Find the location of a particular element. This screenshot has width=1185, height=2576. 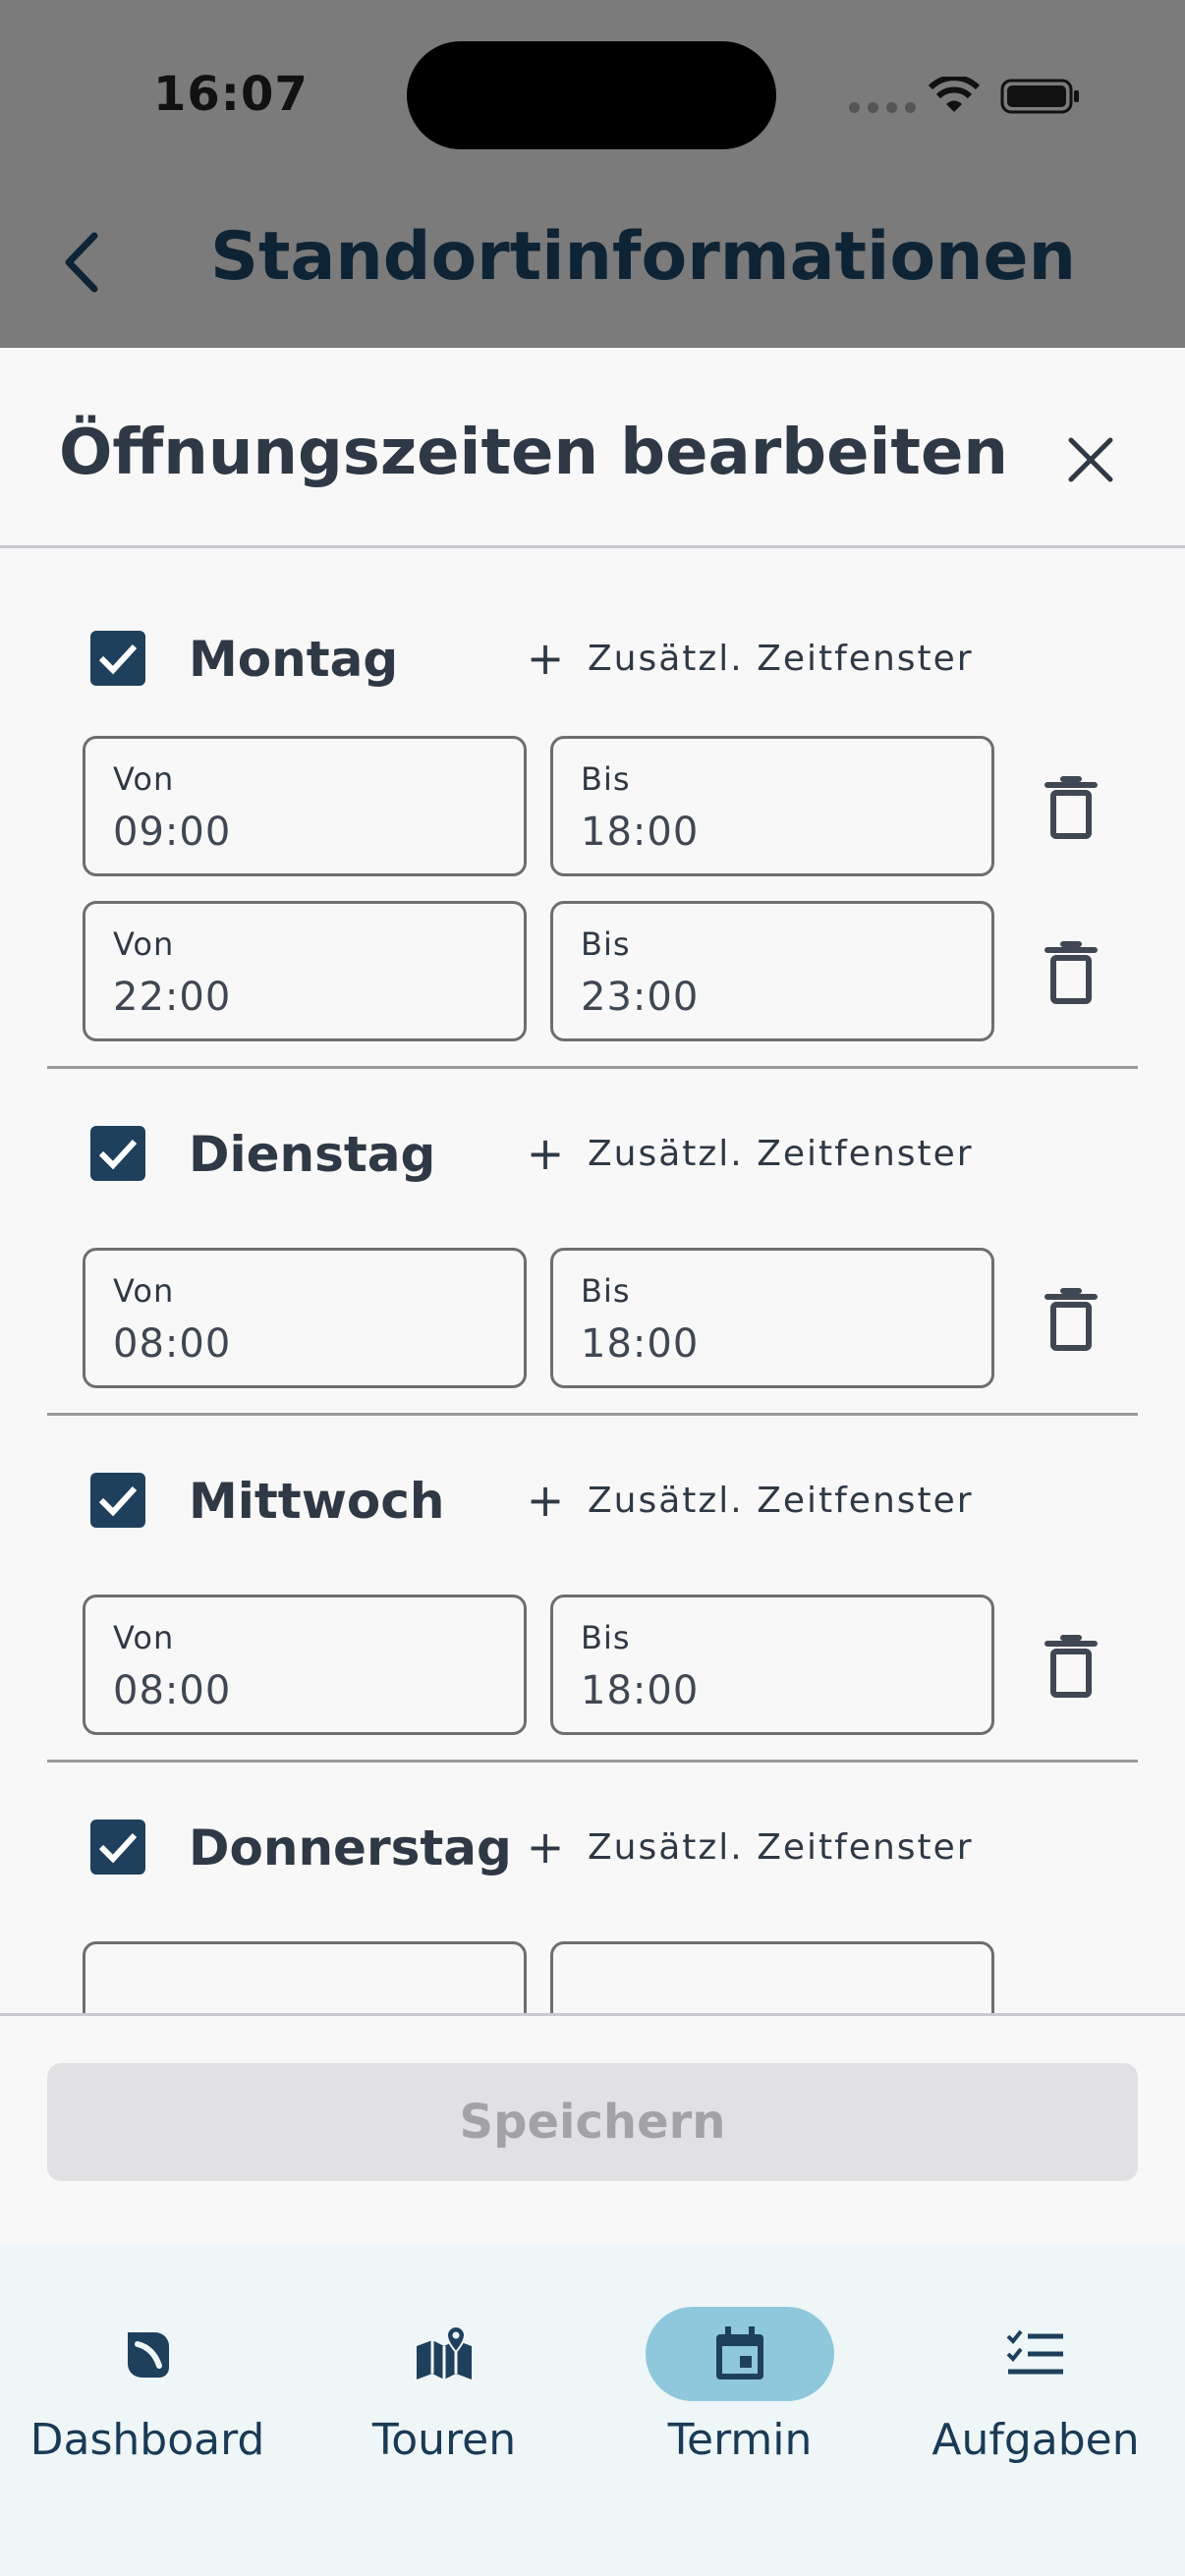

day-donnerstag: Donnerstag + Zusätzl. Zeitfenster is located at coordinates (592, 1888).